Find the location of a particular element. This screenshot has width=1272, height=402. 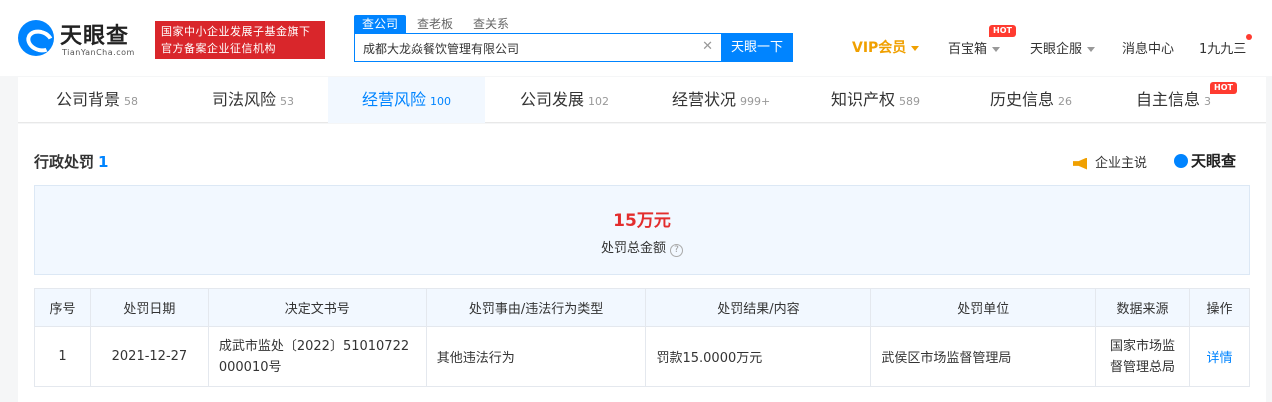

total-penalty-label: 处罚总金额 is located at coordinates (633, 248).